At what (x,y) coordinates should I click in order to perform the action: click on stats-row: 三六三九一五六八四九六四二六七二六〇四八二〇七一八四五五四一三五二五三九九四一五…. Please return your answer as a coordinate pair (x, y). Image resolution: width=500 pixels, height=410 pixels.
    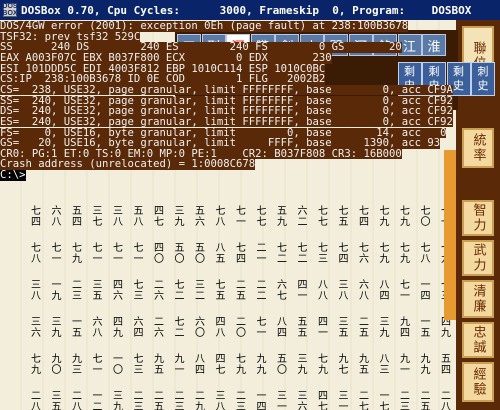
    Looking at the image, I should click on (248, 331).